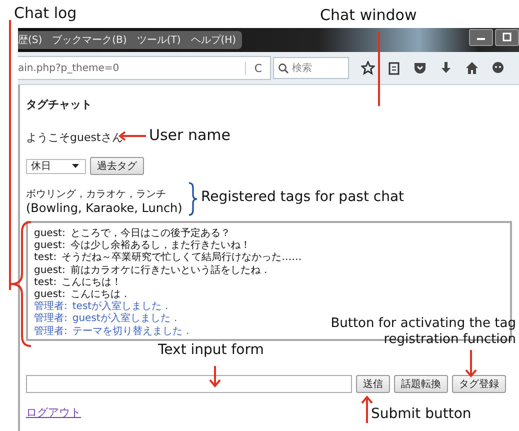 The image size is (519, 431). Describe the element at coordinates (117, 166) in the screenshot. I see `past-tag-button: 過去タグ` at that location.